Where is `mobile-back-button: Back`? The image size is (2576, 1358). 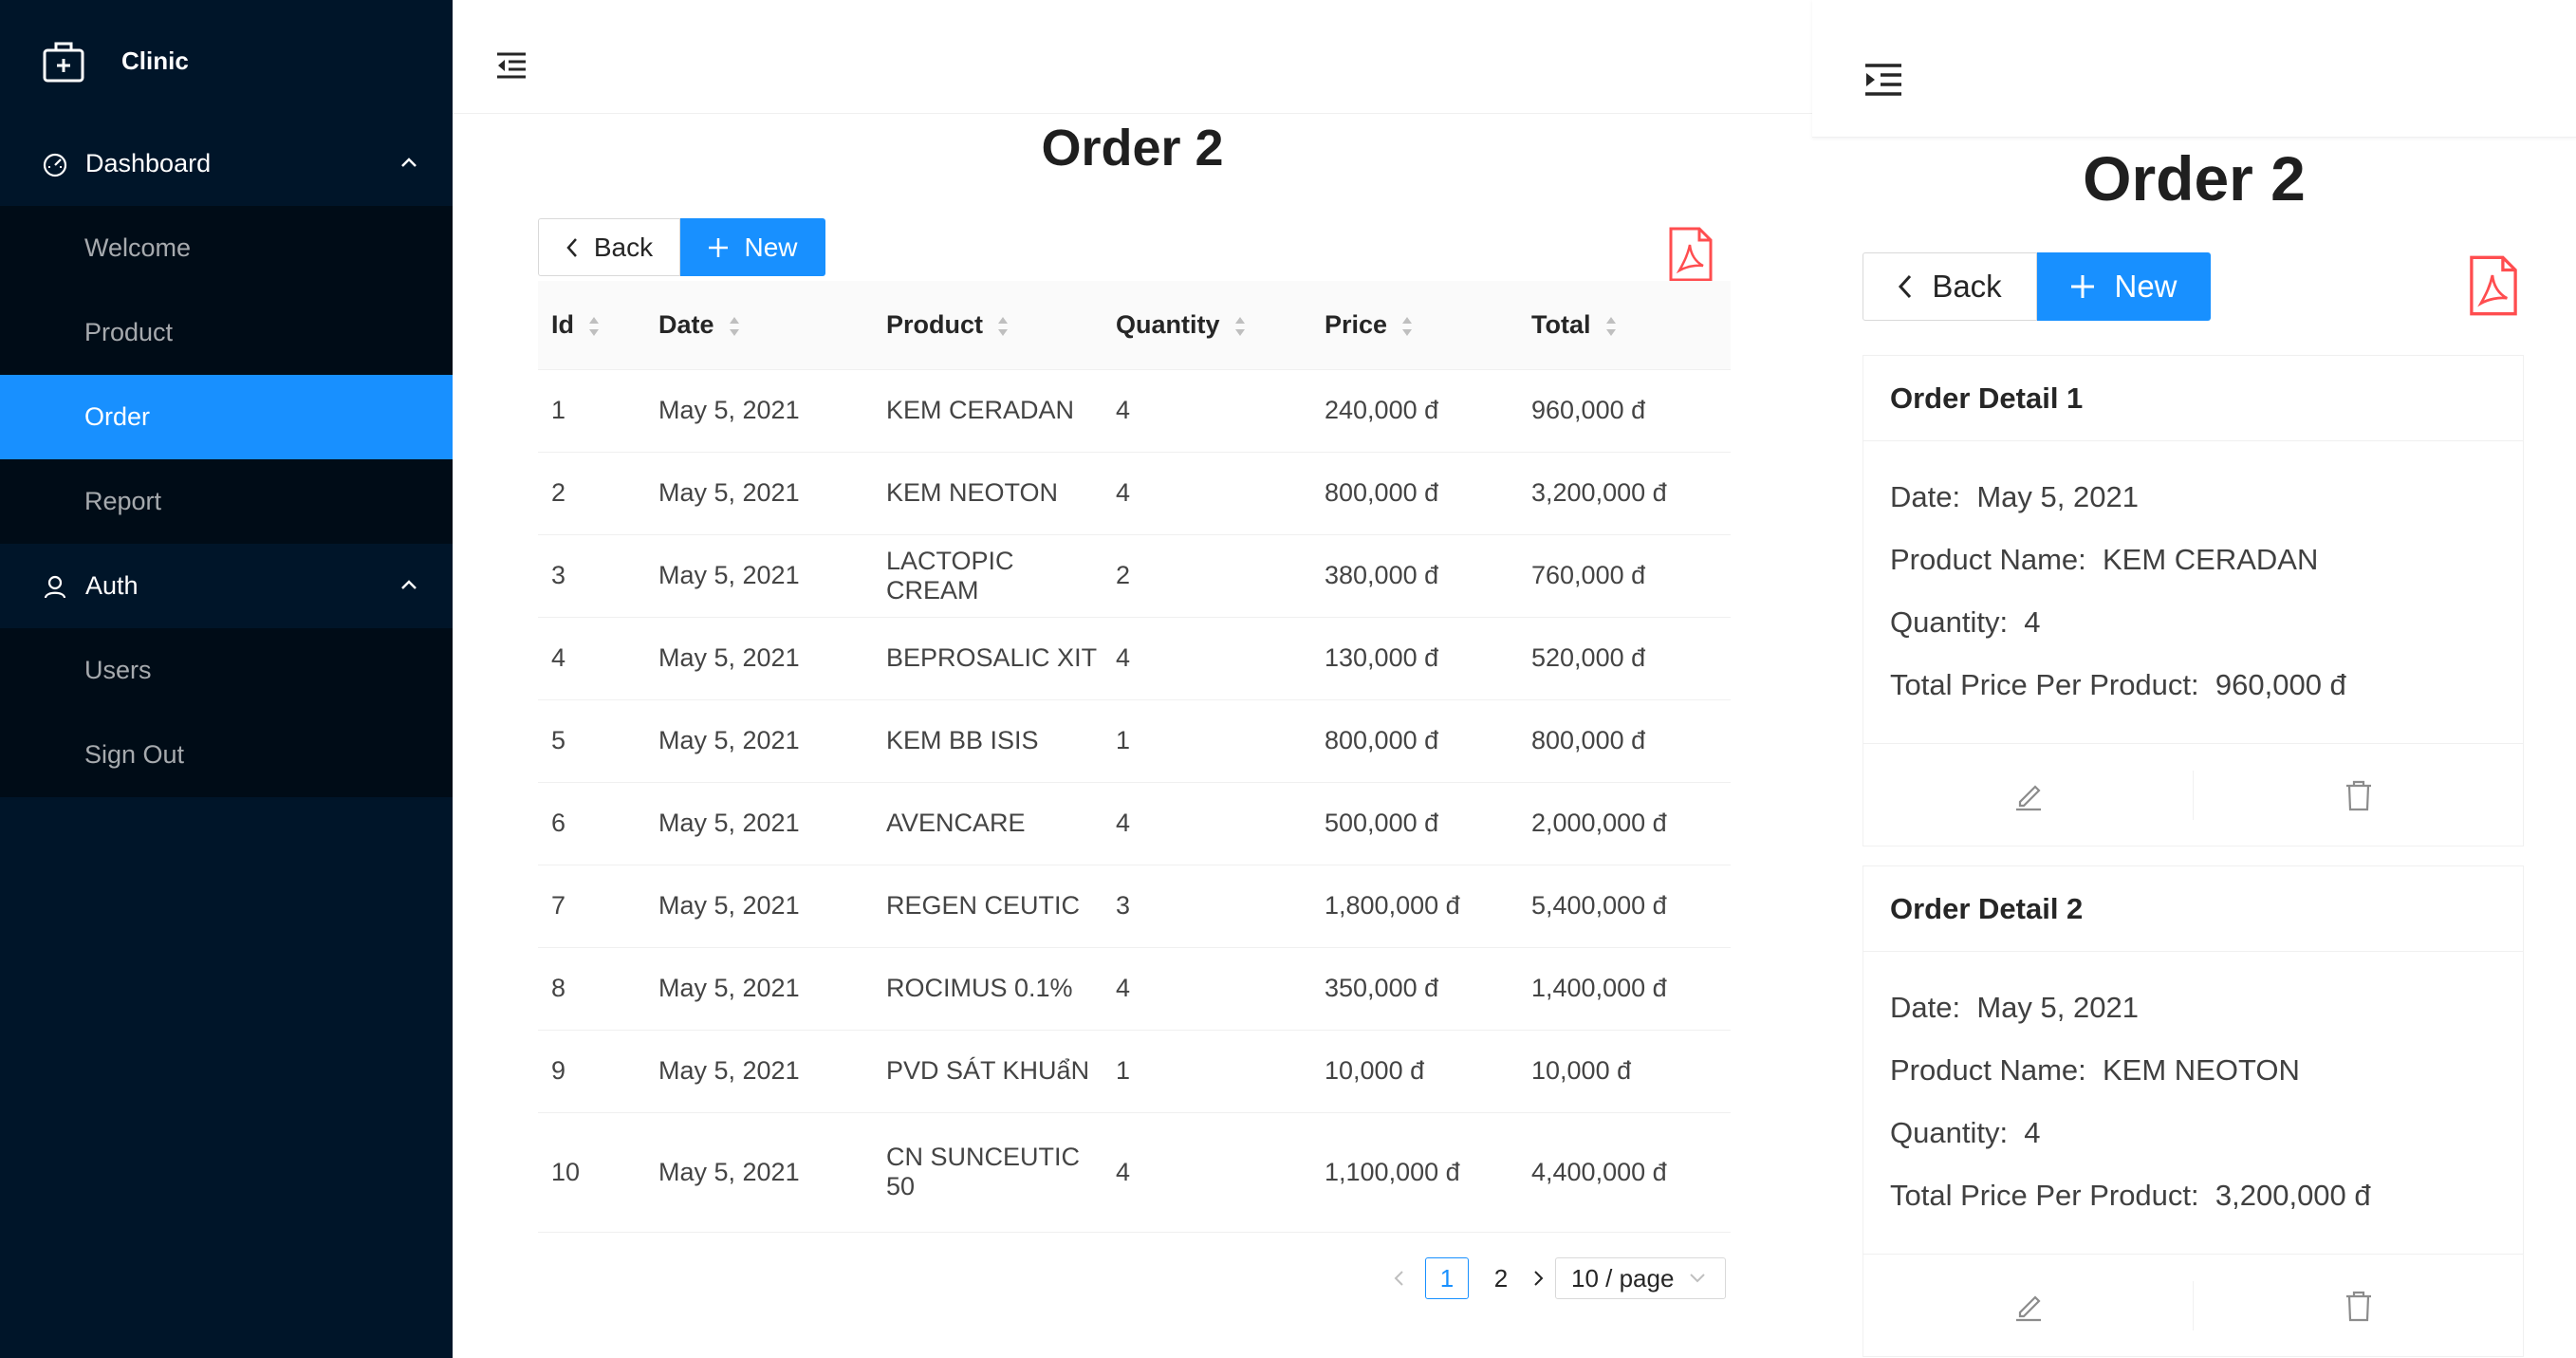
mobile-back-button: Back is located at coordinates (1950, 286).